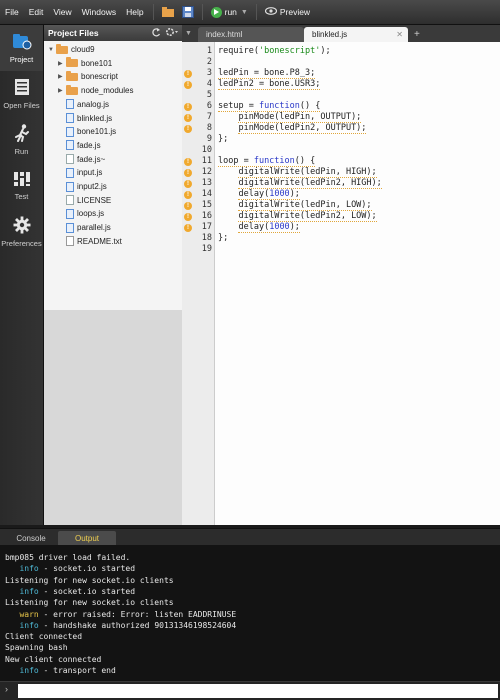  Describe the element at coordinates (85, 118) in the screenshot. I see `tree-file: blinkled.js` at that location.